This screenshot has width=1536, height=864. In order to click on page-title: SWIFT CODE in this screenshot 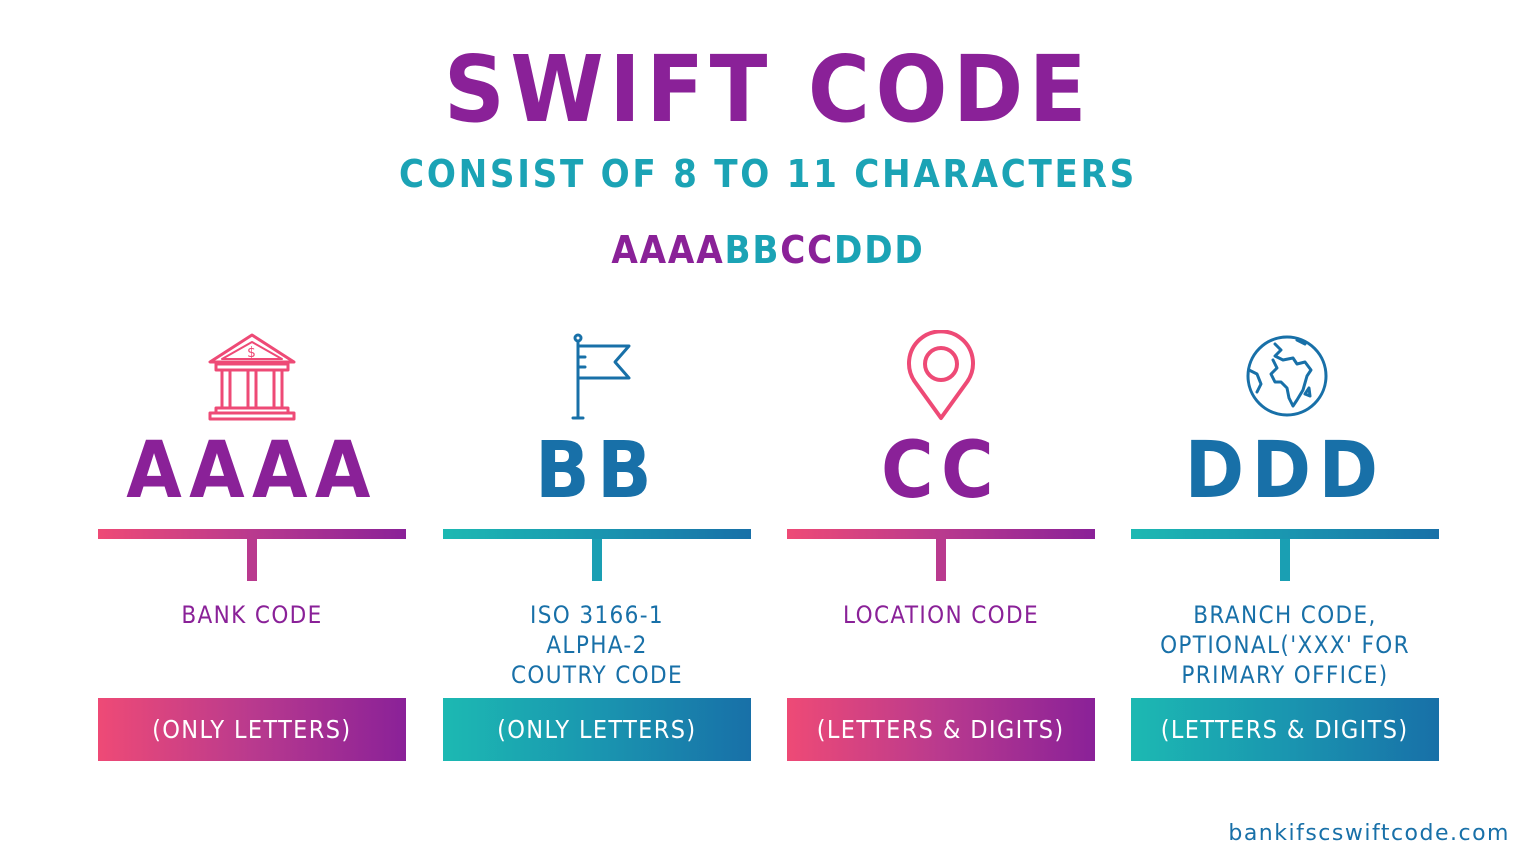, I will do `click(768, 89)`.